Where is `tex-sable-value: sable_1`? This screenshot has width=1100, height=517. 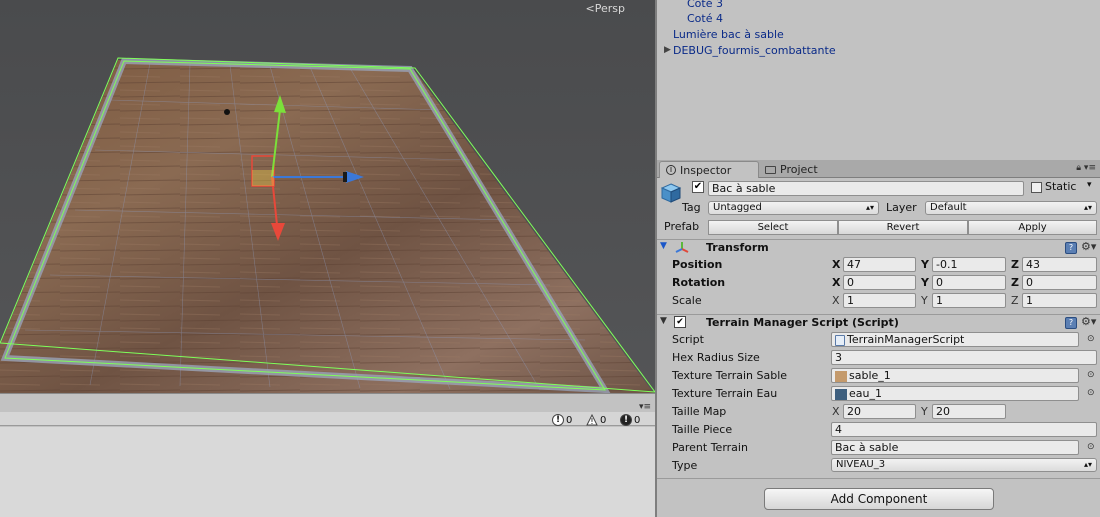
tex-sable-value: sable_1 is located at coordinates (870, 375).